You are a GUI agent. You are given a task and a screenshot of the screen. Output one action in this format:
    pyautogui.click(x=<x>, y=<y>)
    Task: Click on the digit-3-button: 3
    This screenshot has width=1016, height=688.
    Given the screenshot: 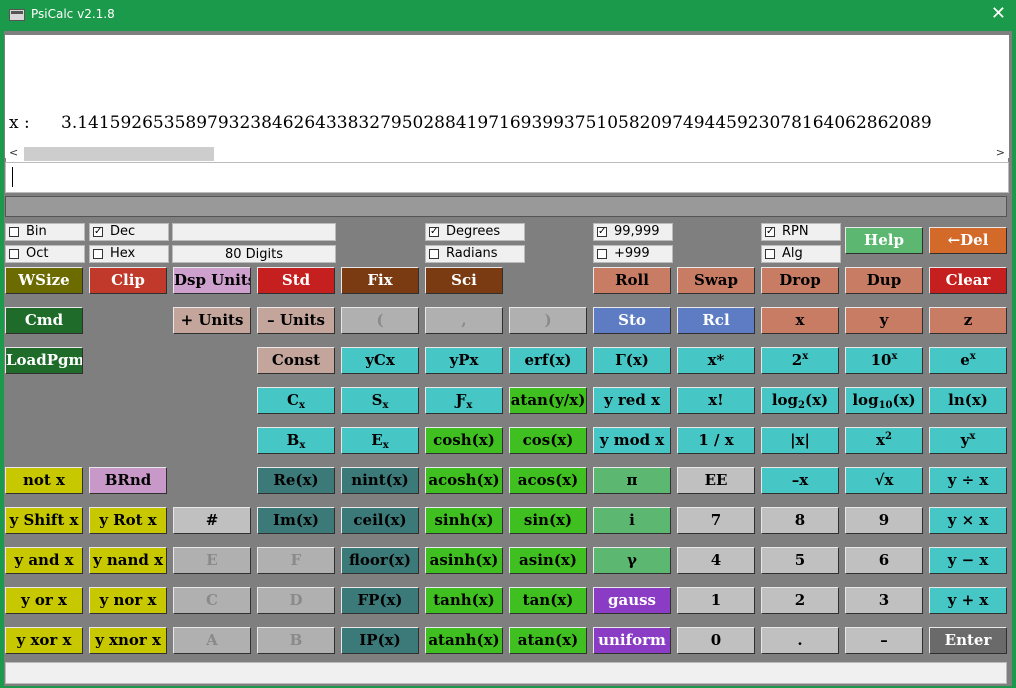 What is the action you would take?
    pyautogui.click(x=884, y=600)
    